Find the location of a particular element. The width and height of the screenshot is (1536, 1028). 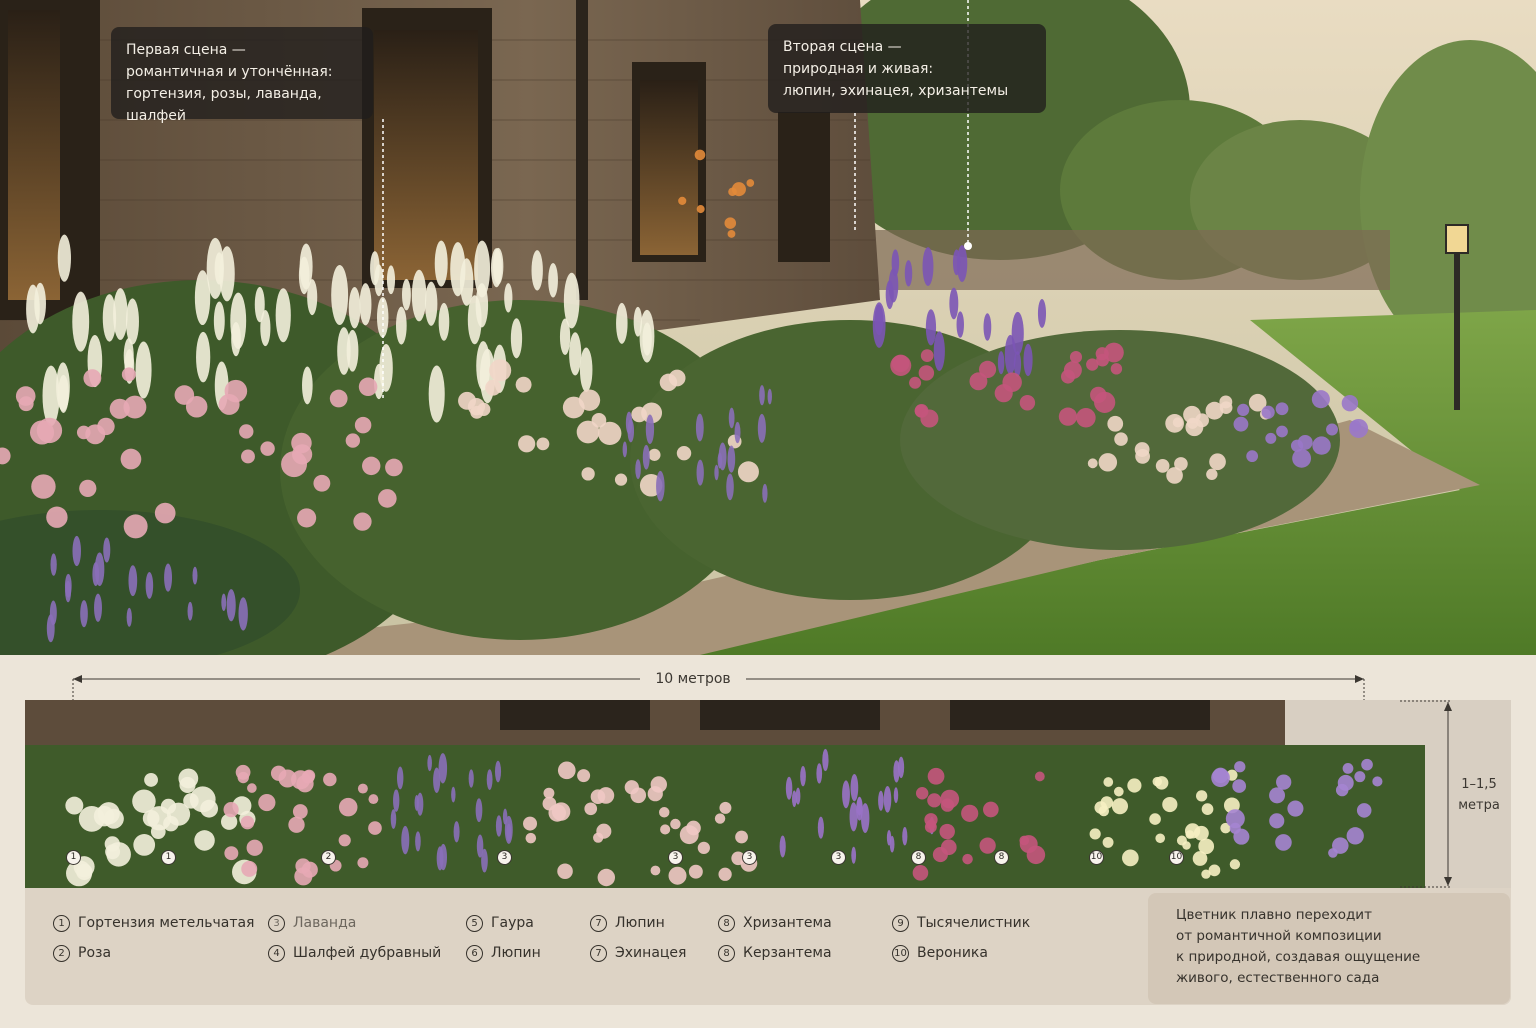

tall-flower-bloom is located at coordinates (731, 233).